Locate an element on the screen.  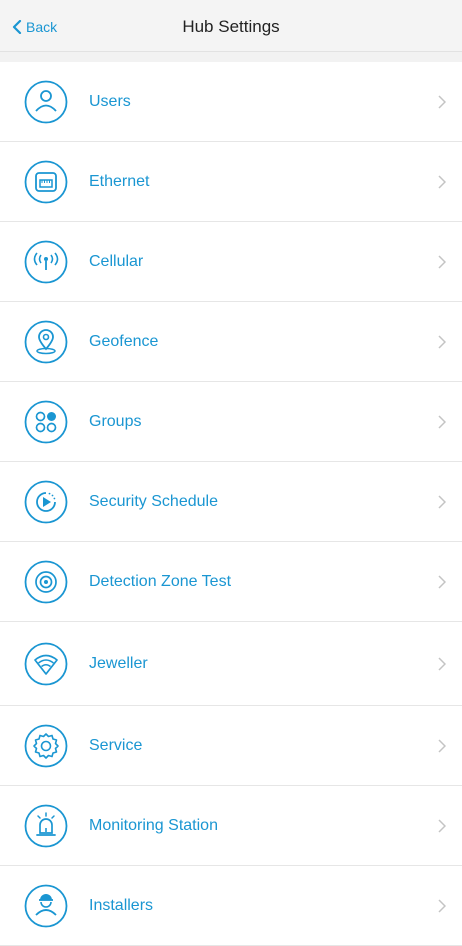
geofence-icon is located at coordinates (46, 342).